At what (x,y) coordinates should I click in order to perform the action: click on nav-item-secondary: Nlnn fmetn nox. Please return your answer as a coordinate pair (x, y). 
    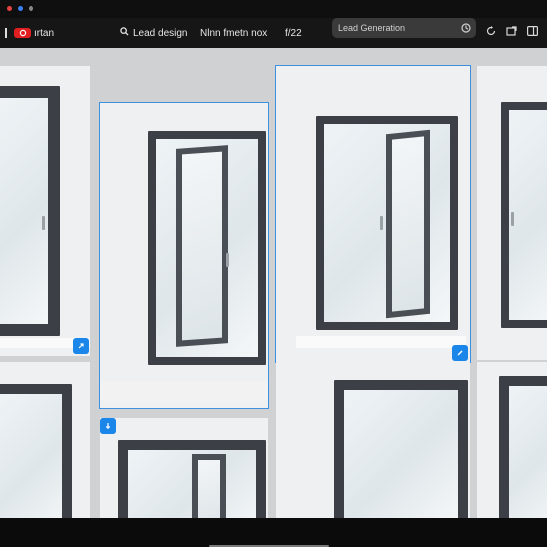
    Looking at the image, I should click on (233, 33).